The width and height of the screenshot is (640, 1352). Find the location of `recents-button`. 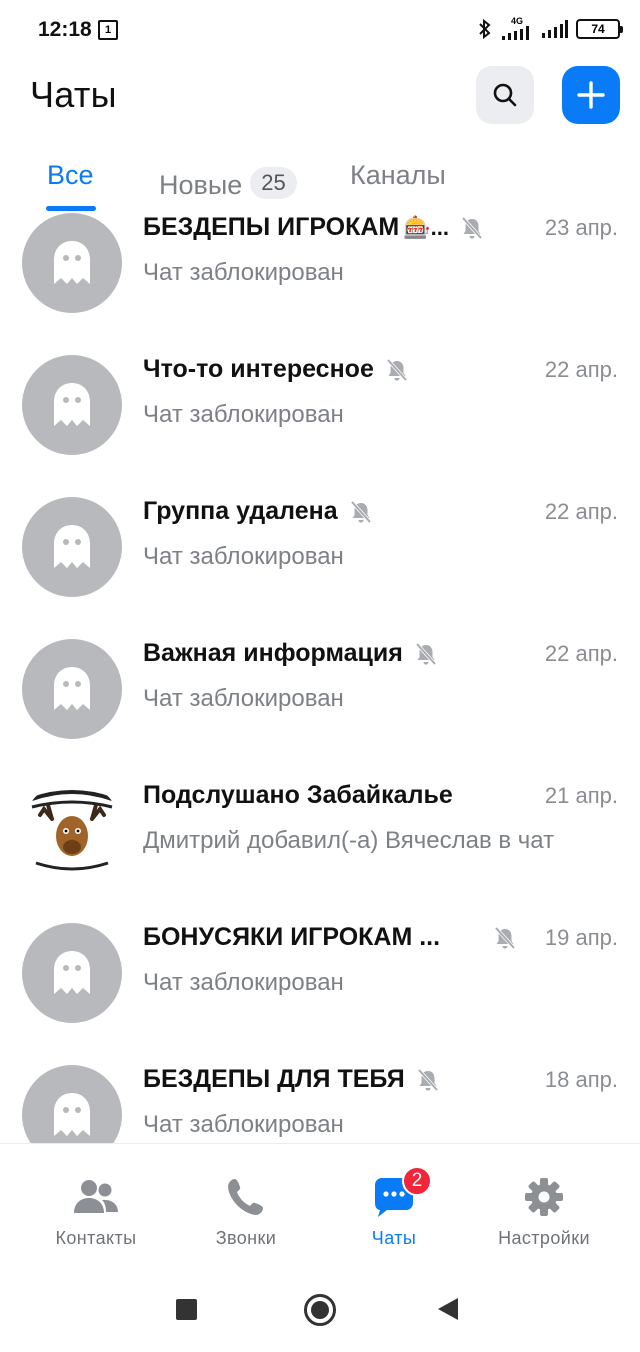

recents-button is located at coordinates (186, 1309).